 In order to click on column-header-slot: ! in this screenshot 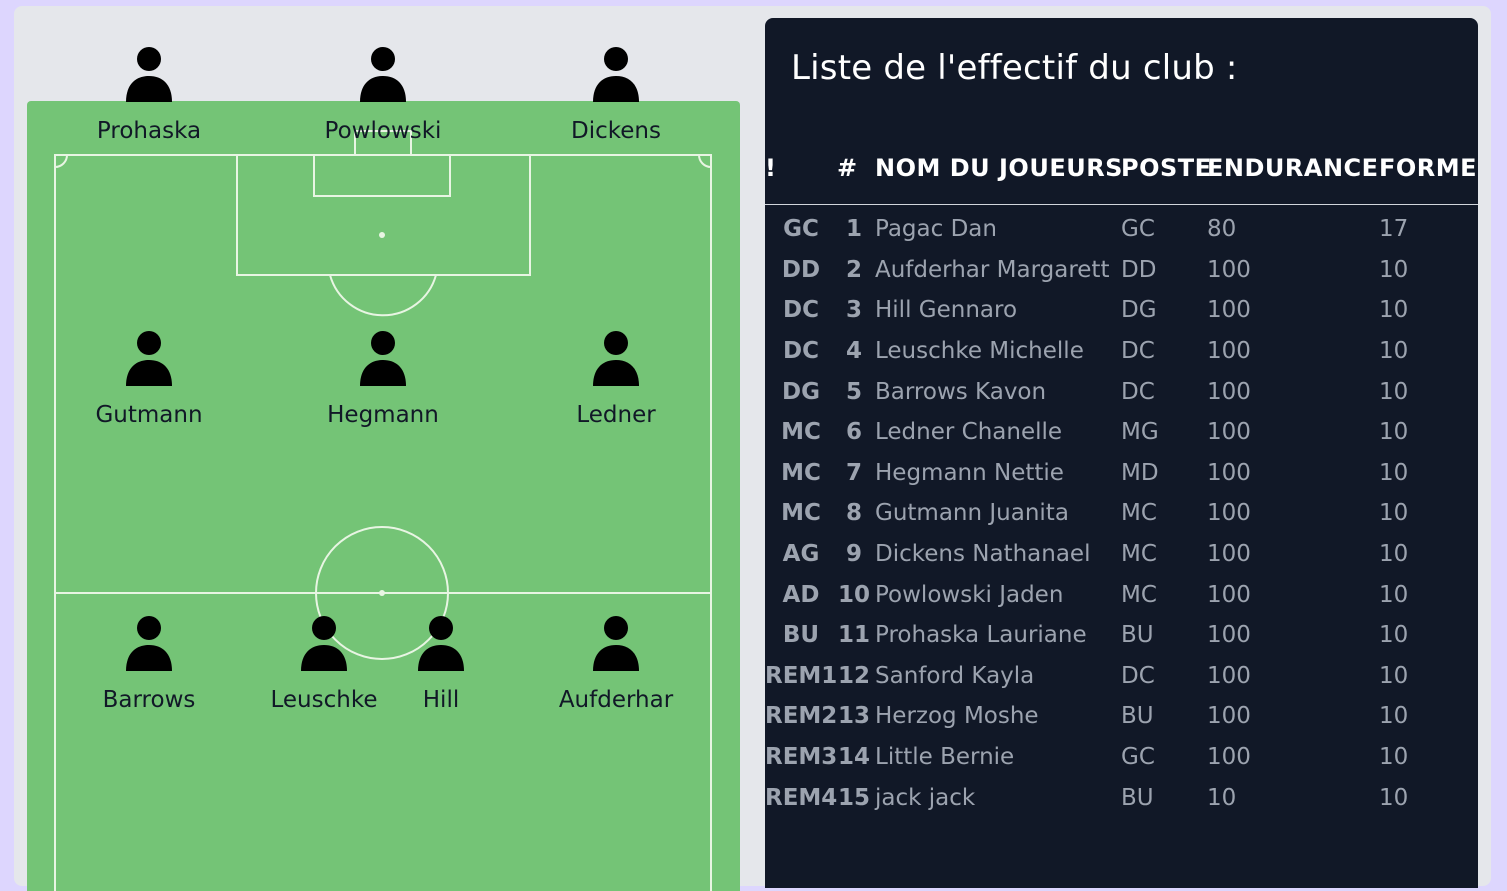, I will do `click(801, 175)`.